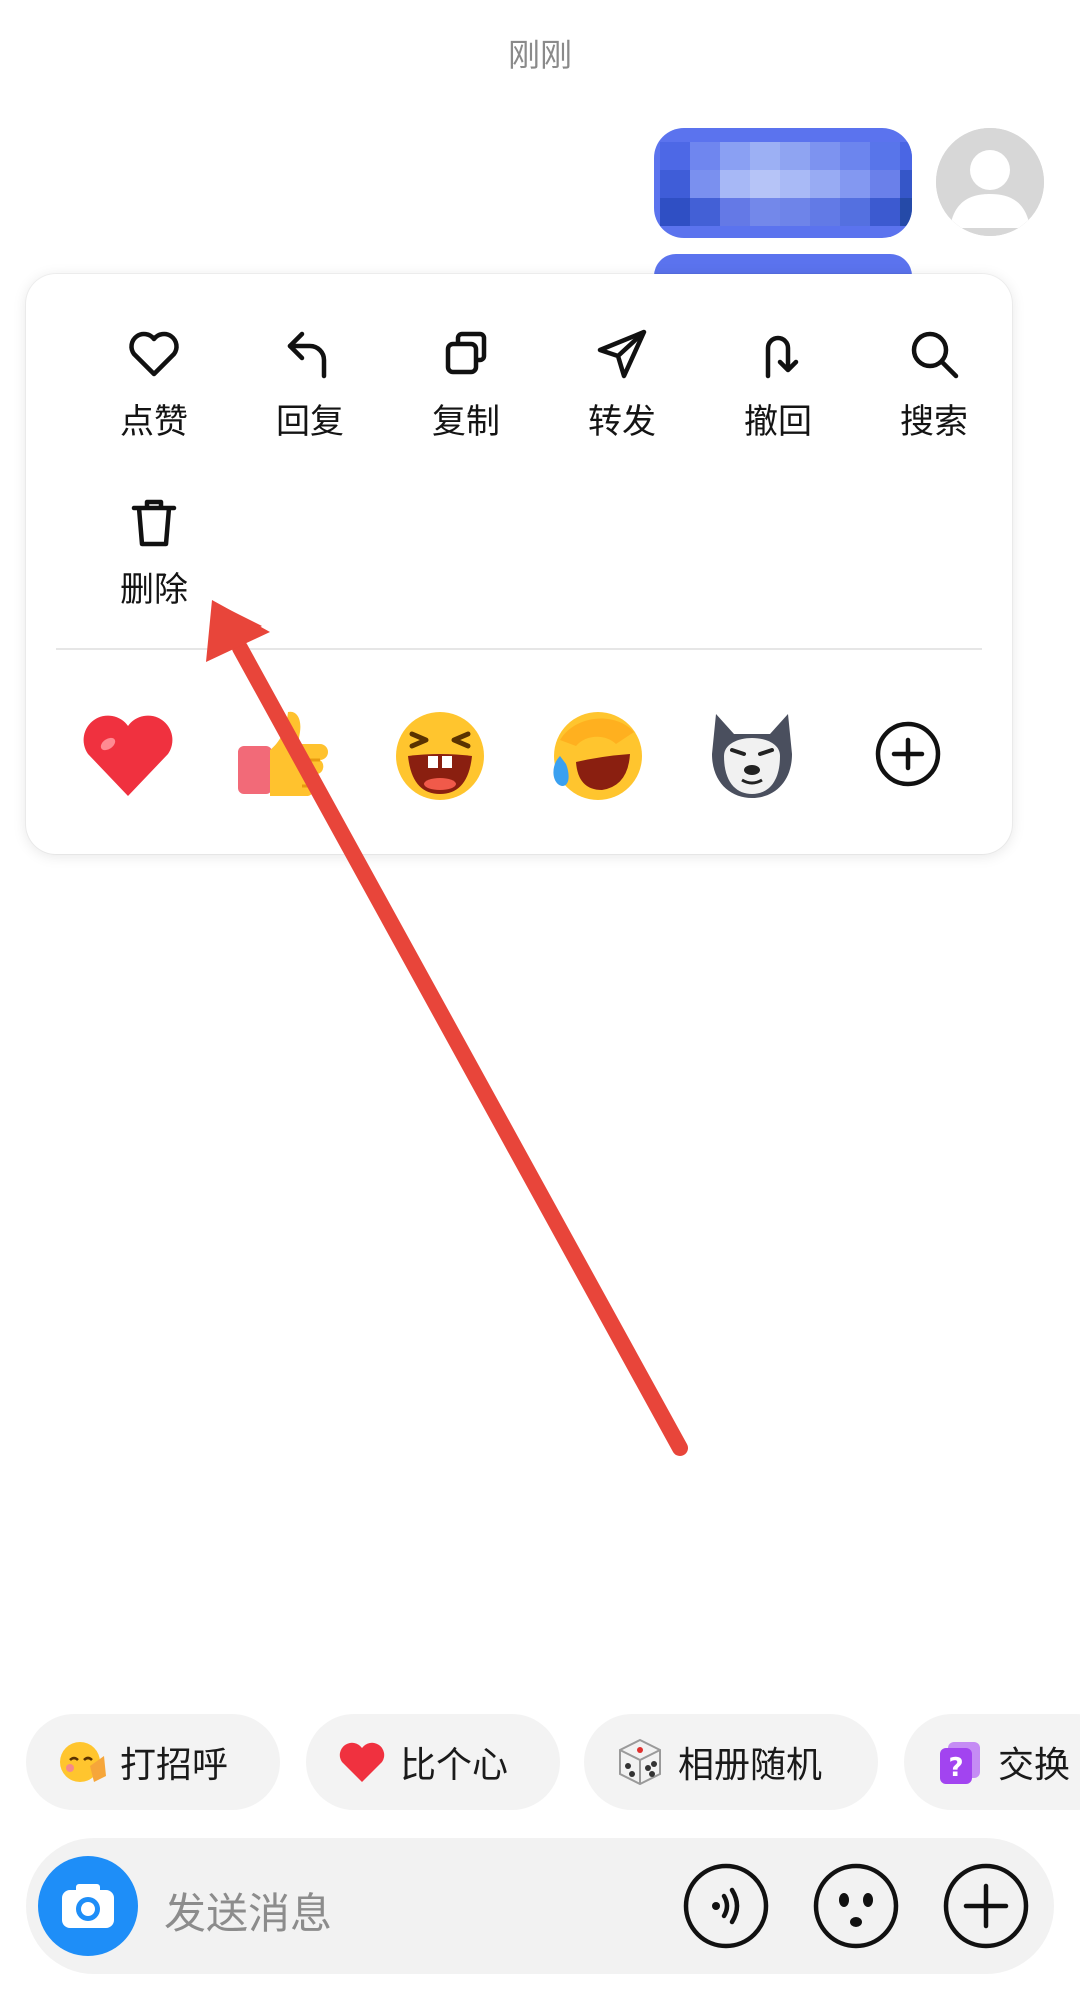 The image size is (1080, 2003). What do you see at coordinates (622, 422) in the screenshot?
I see `forward-action-label: 转发` at bounding box center [622, 422].